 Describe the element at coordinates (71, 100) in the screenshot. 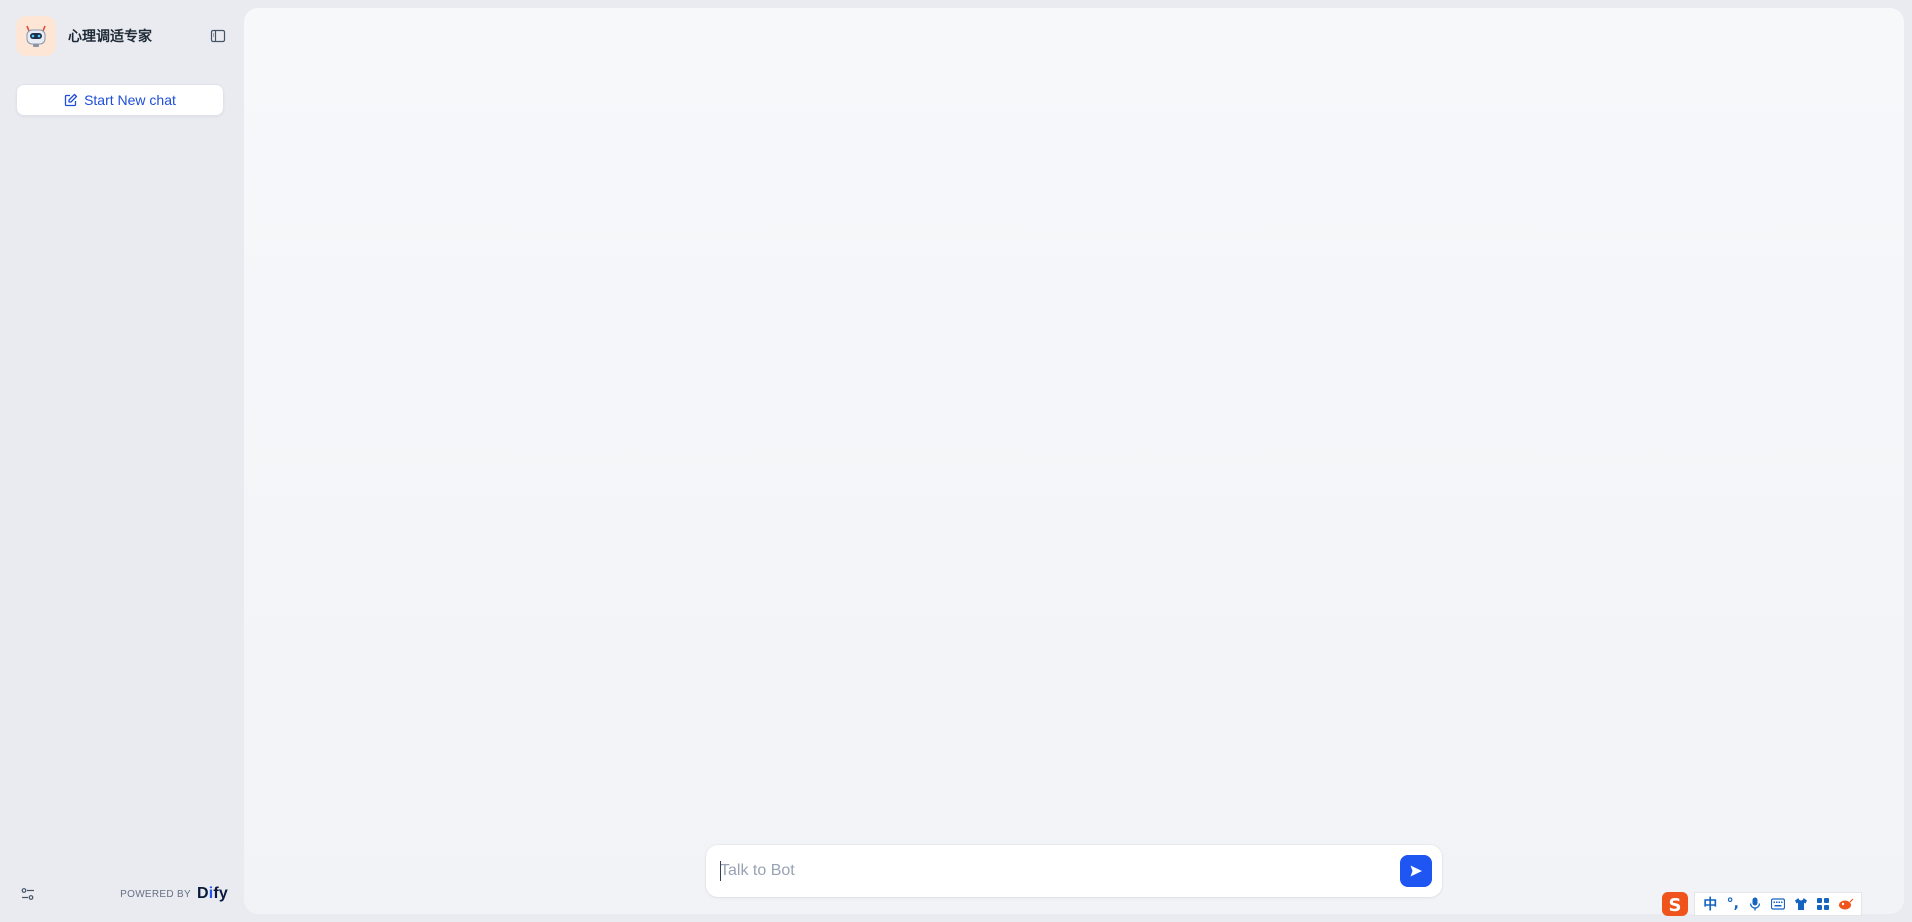

I see `edit-icon` at that location.